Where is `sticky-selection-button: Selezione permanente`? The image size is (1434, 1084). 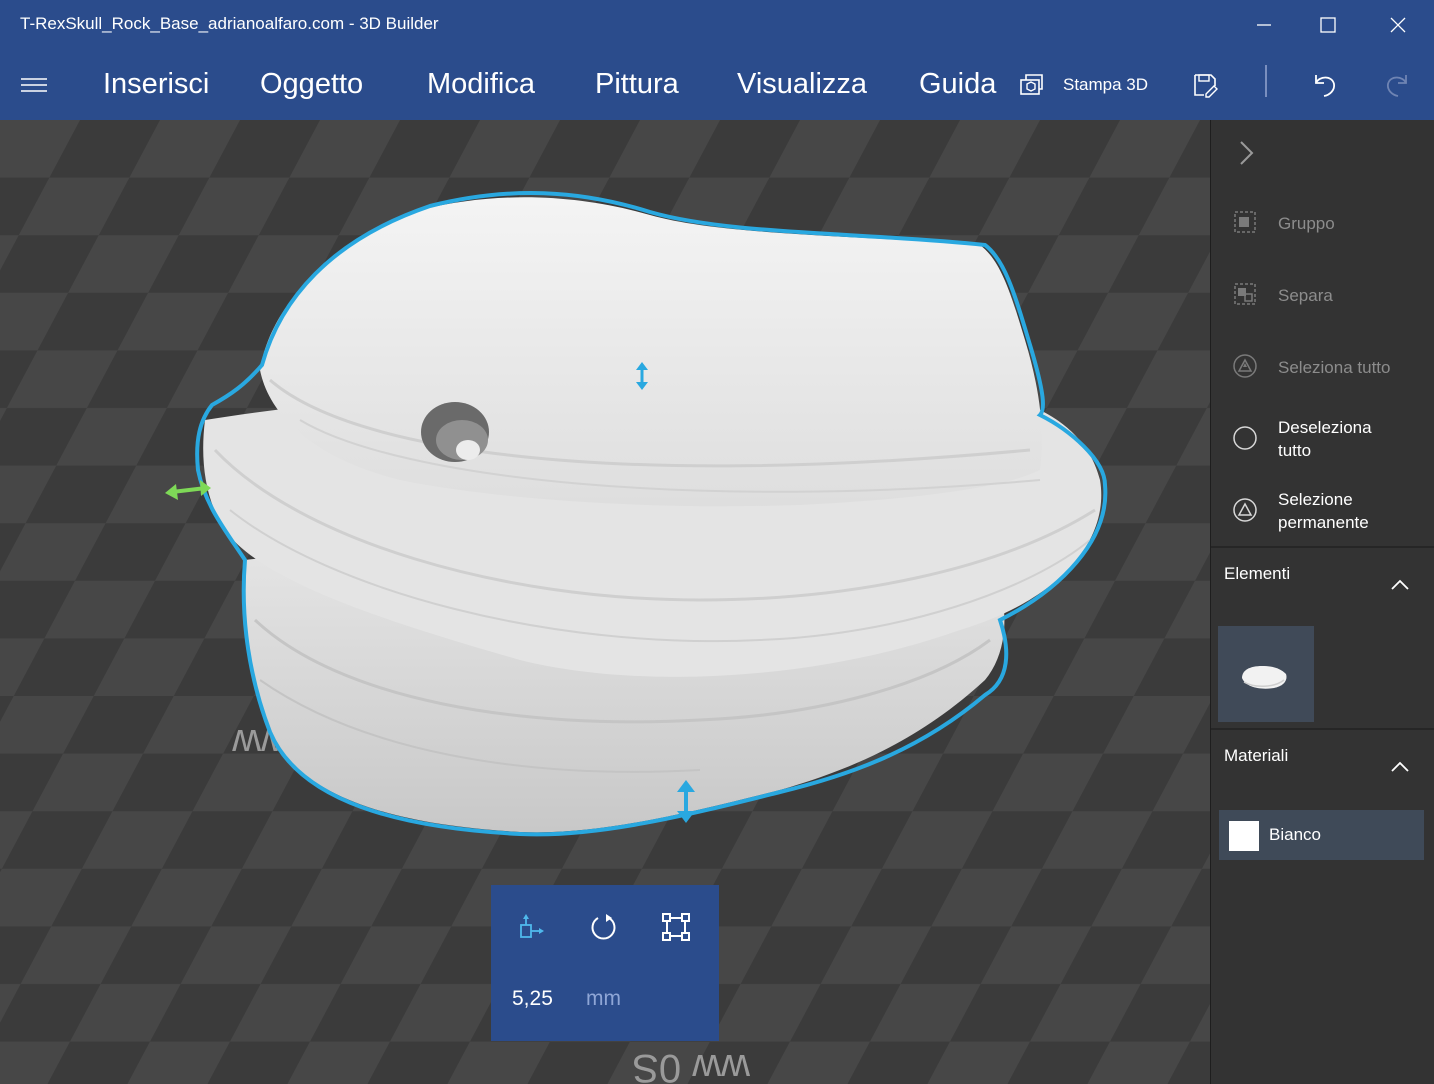
sticky-selection-button: Selezione permanente is located at coordinates (1322, 510).